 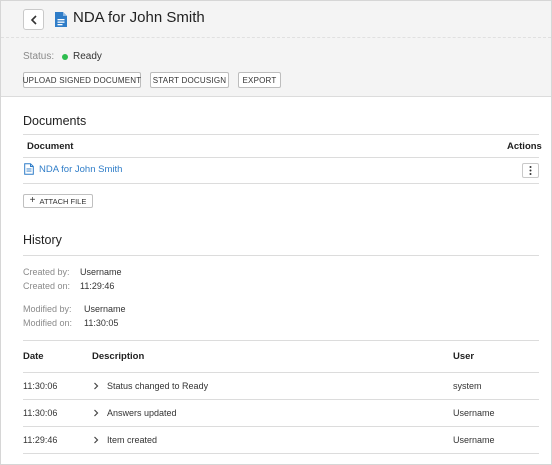 What do you see at coordinates (42, 240) in the screenshot?
I see `history-heading: History` at bounding box center [42, 240].